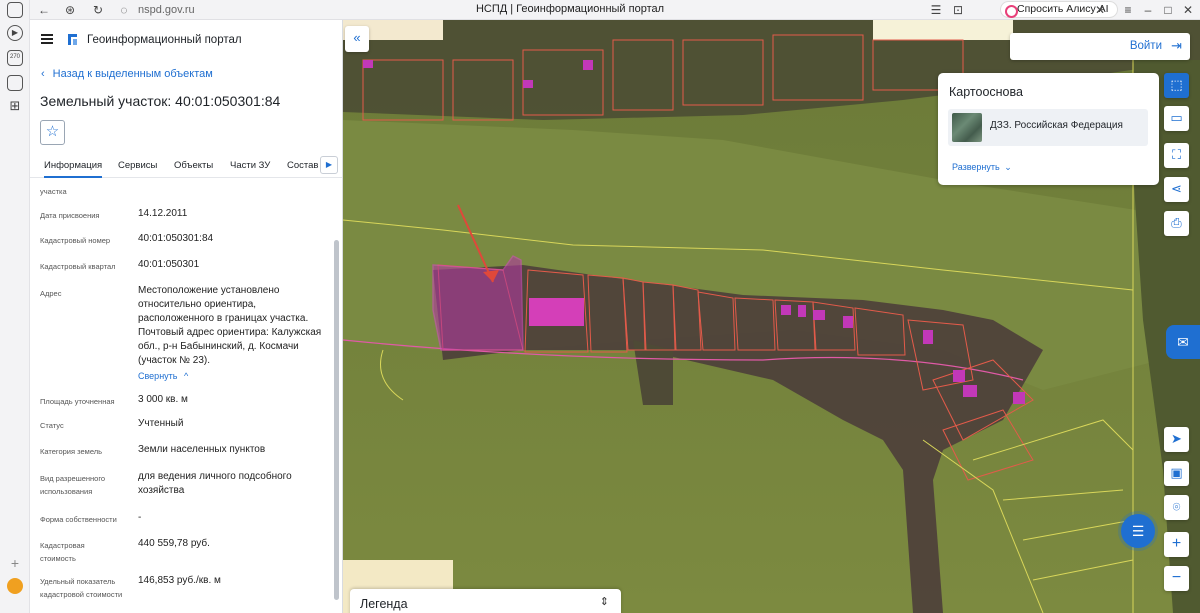 The image size is (1200, 613). I want to click on browser-sidebar: ▶ 270 ⊞ +, so click(15, 306).